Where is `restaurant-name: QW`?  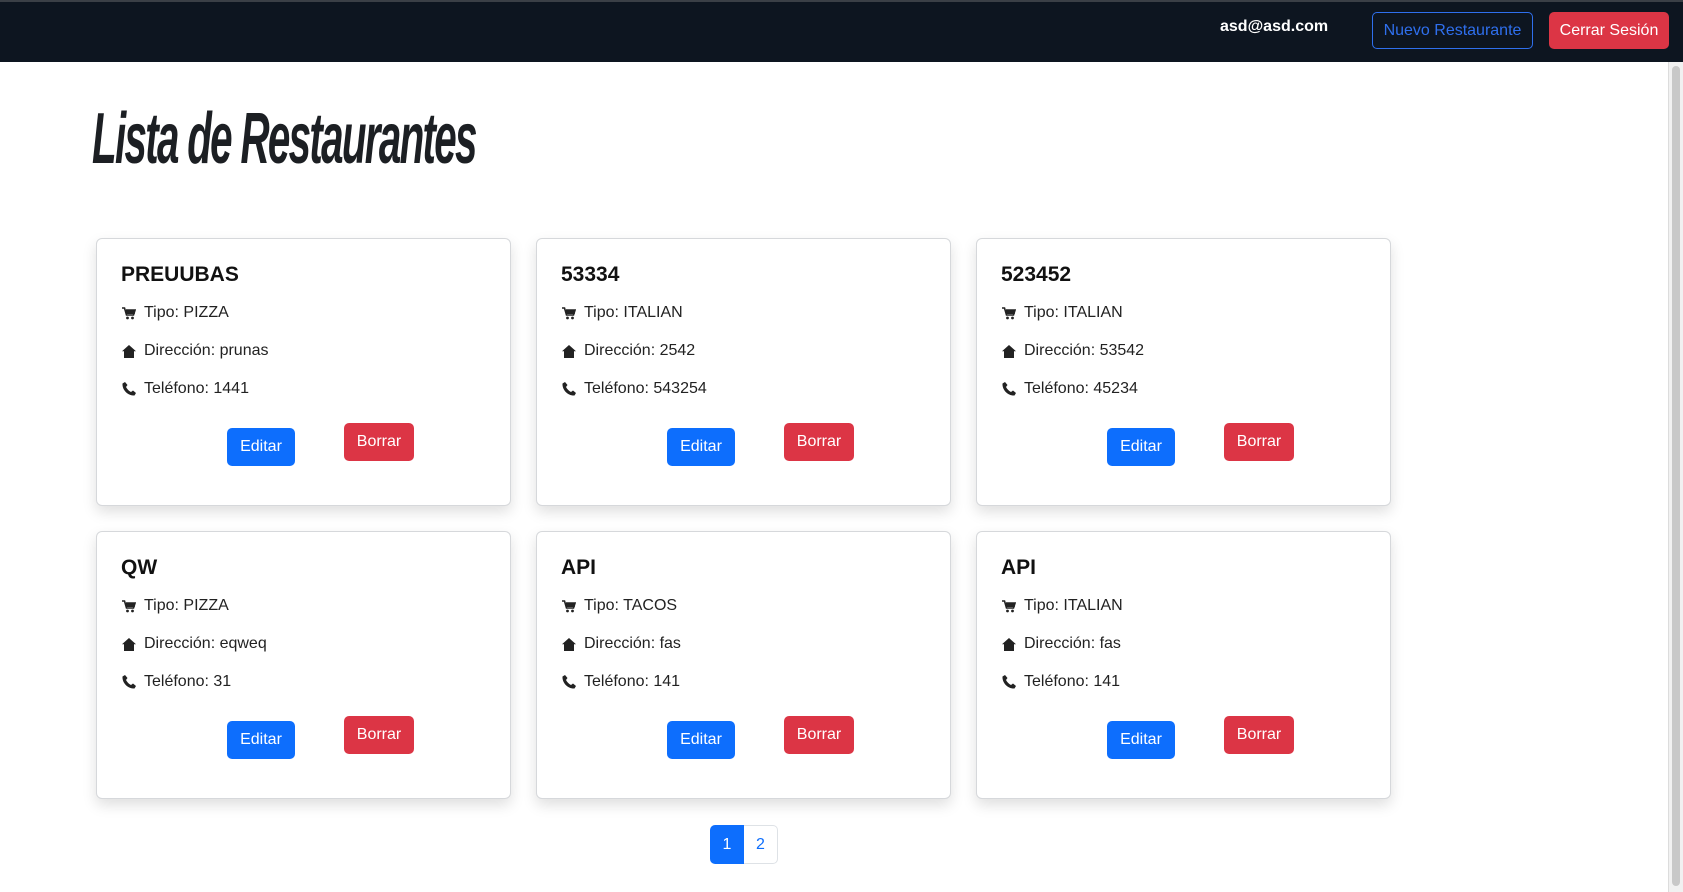
restaurant-name: QW is located at coordinates (139, 567).